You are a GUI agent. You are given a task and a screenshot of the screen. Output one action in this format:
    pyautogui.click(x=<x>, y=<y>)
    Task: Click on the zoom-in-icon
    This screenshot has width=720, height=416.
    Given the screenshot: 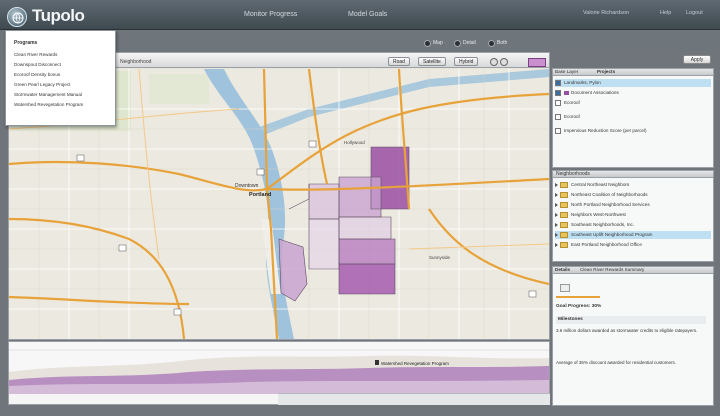 What is the action you would take?
    pyautogui.click(x=494, y=62)
    